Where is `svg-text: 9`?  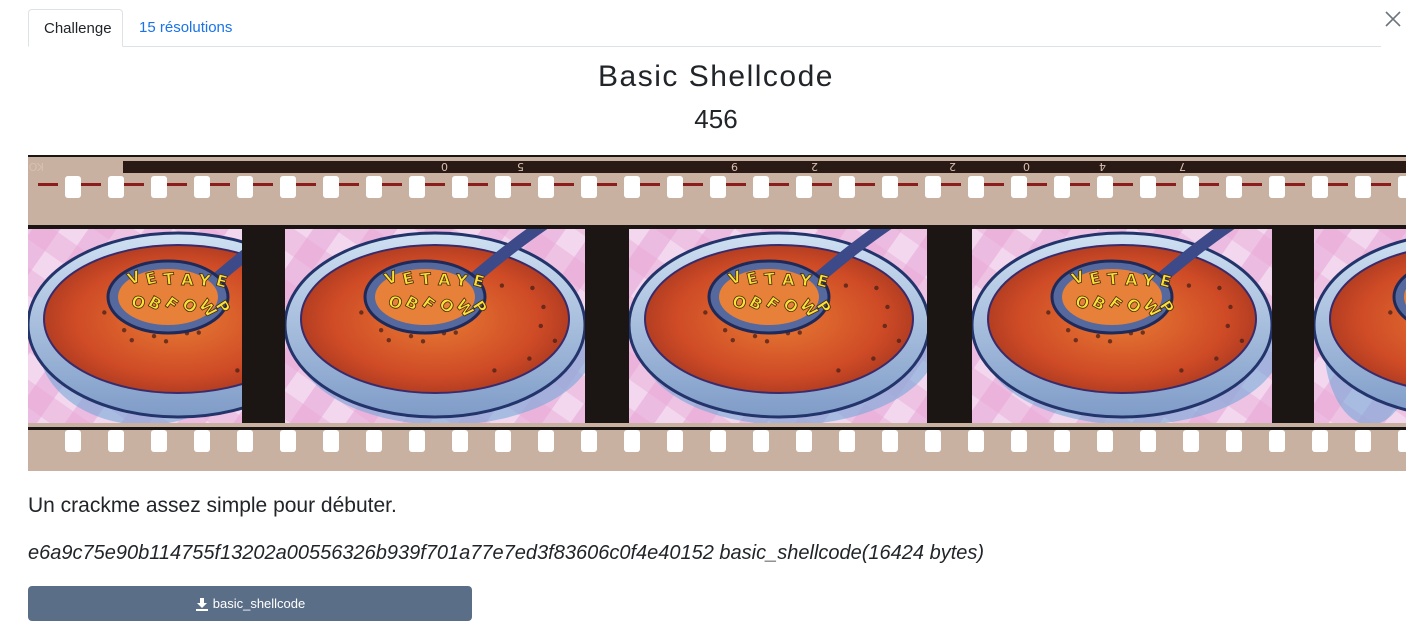 svg-text: 9 is located at coordinates (734, 166).